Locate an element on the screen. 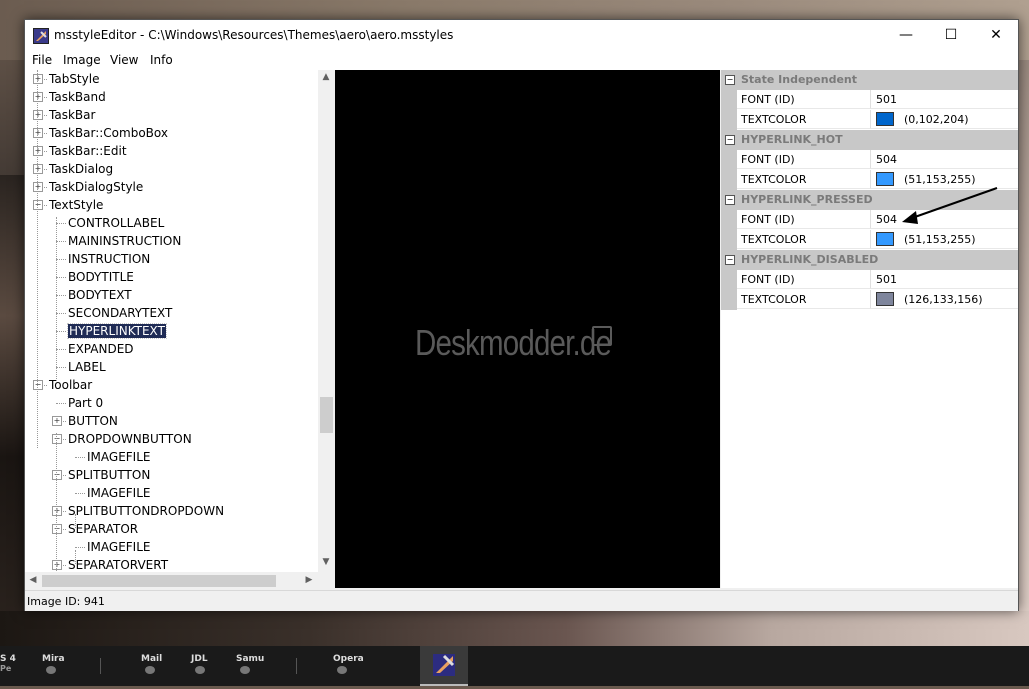  property-value: (126,133,156) is located at coordinates (944, 299).